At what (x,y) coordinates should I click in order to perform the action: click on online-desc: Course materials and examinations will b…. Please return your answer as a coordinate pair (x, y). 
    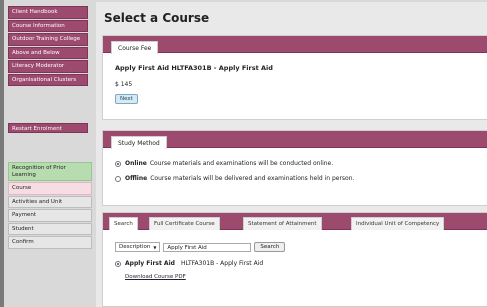
    Looking at the image, I should click on (241, 163).